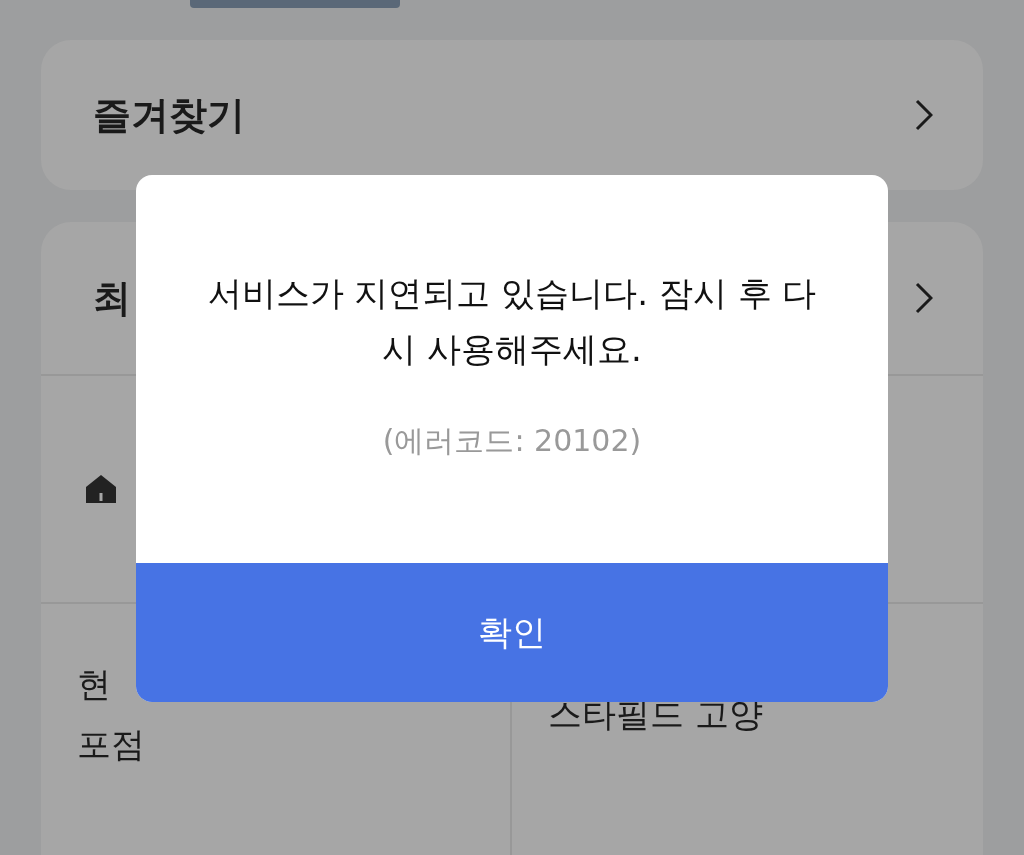  What do you see at coordinates (111, 744) in the screenshot?
I see `place-name: 포점` at bounding box center [111, 744].